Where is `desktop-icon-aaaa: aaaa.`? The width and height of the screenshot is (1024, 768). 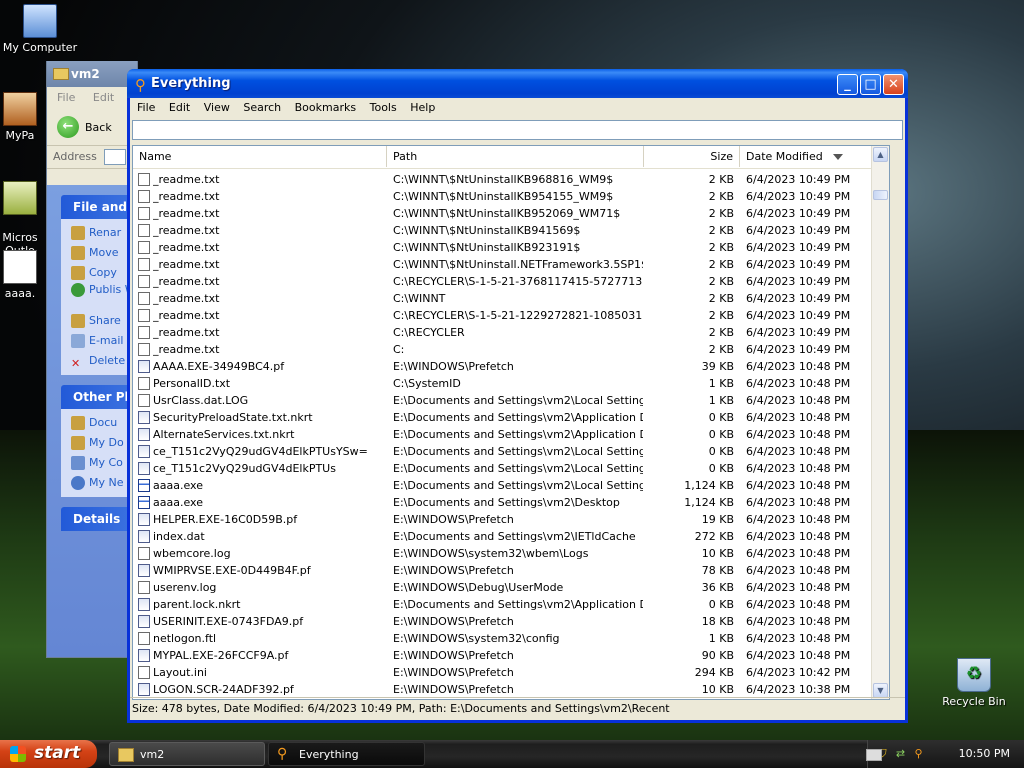
desktop-icon-aaaa: aaaa. is located at coordinates (25, 275).